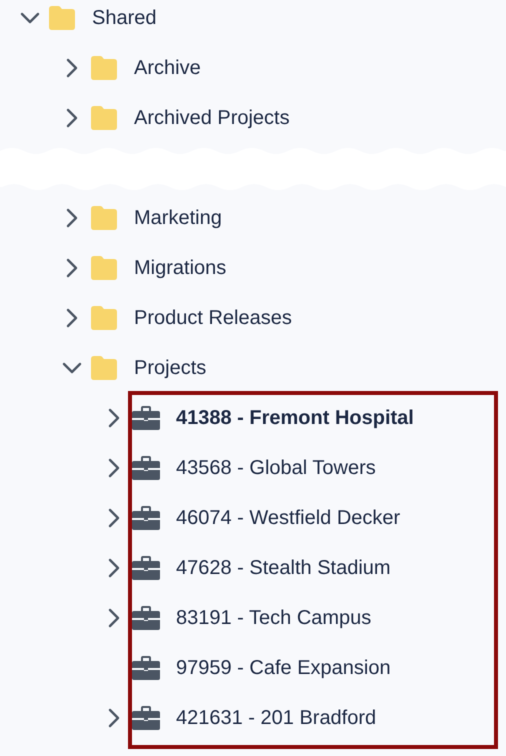  What do you see at coordinates (288, 518) in the screenshot?
I see `project-name: 46074 - Westfield Decker` at bounding box center [288, 518].